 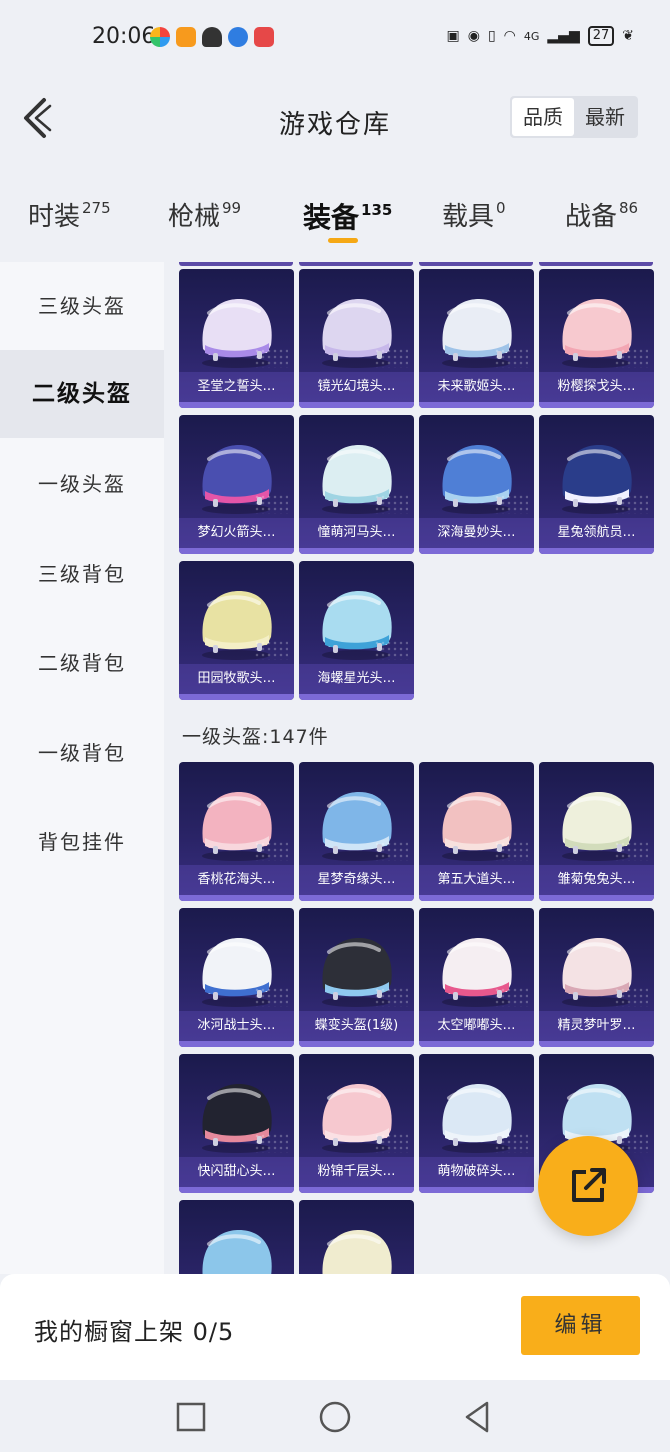 What do you see at coordinates (96, 208) in the screenshot?
I see `tab-count: 275` at bounding box center [96, 208].